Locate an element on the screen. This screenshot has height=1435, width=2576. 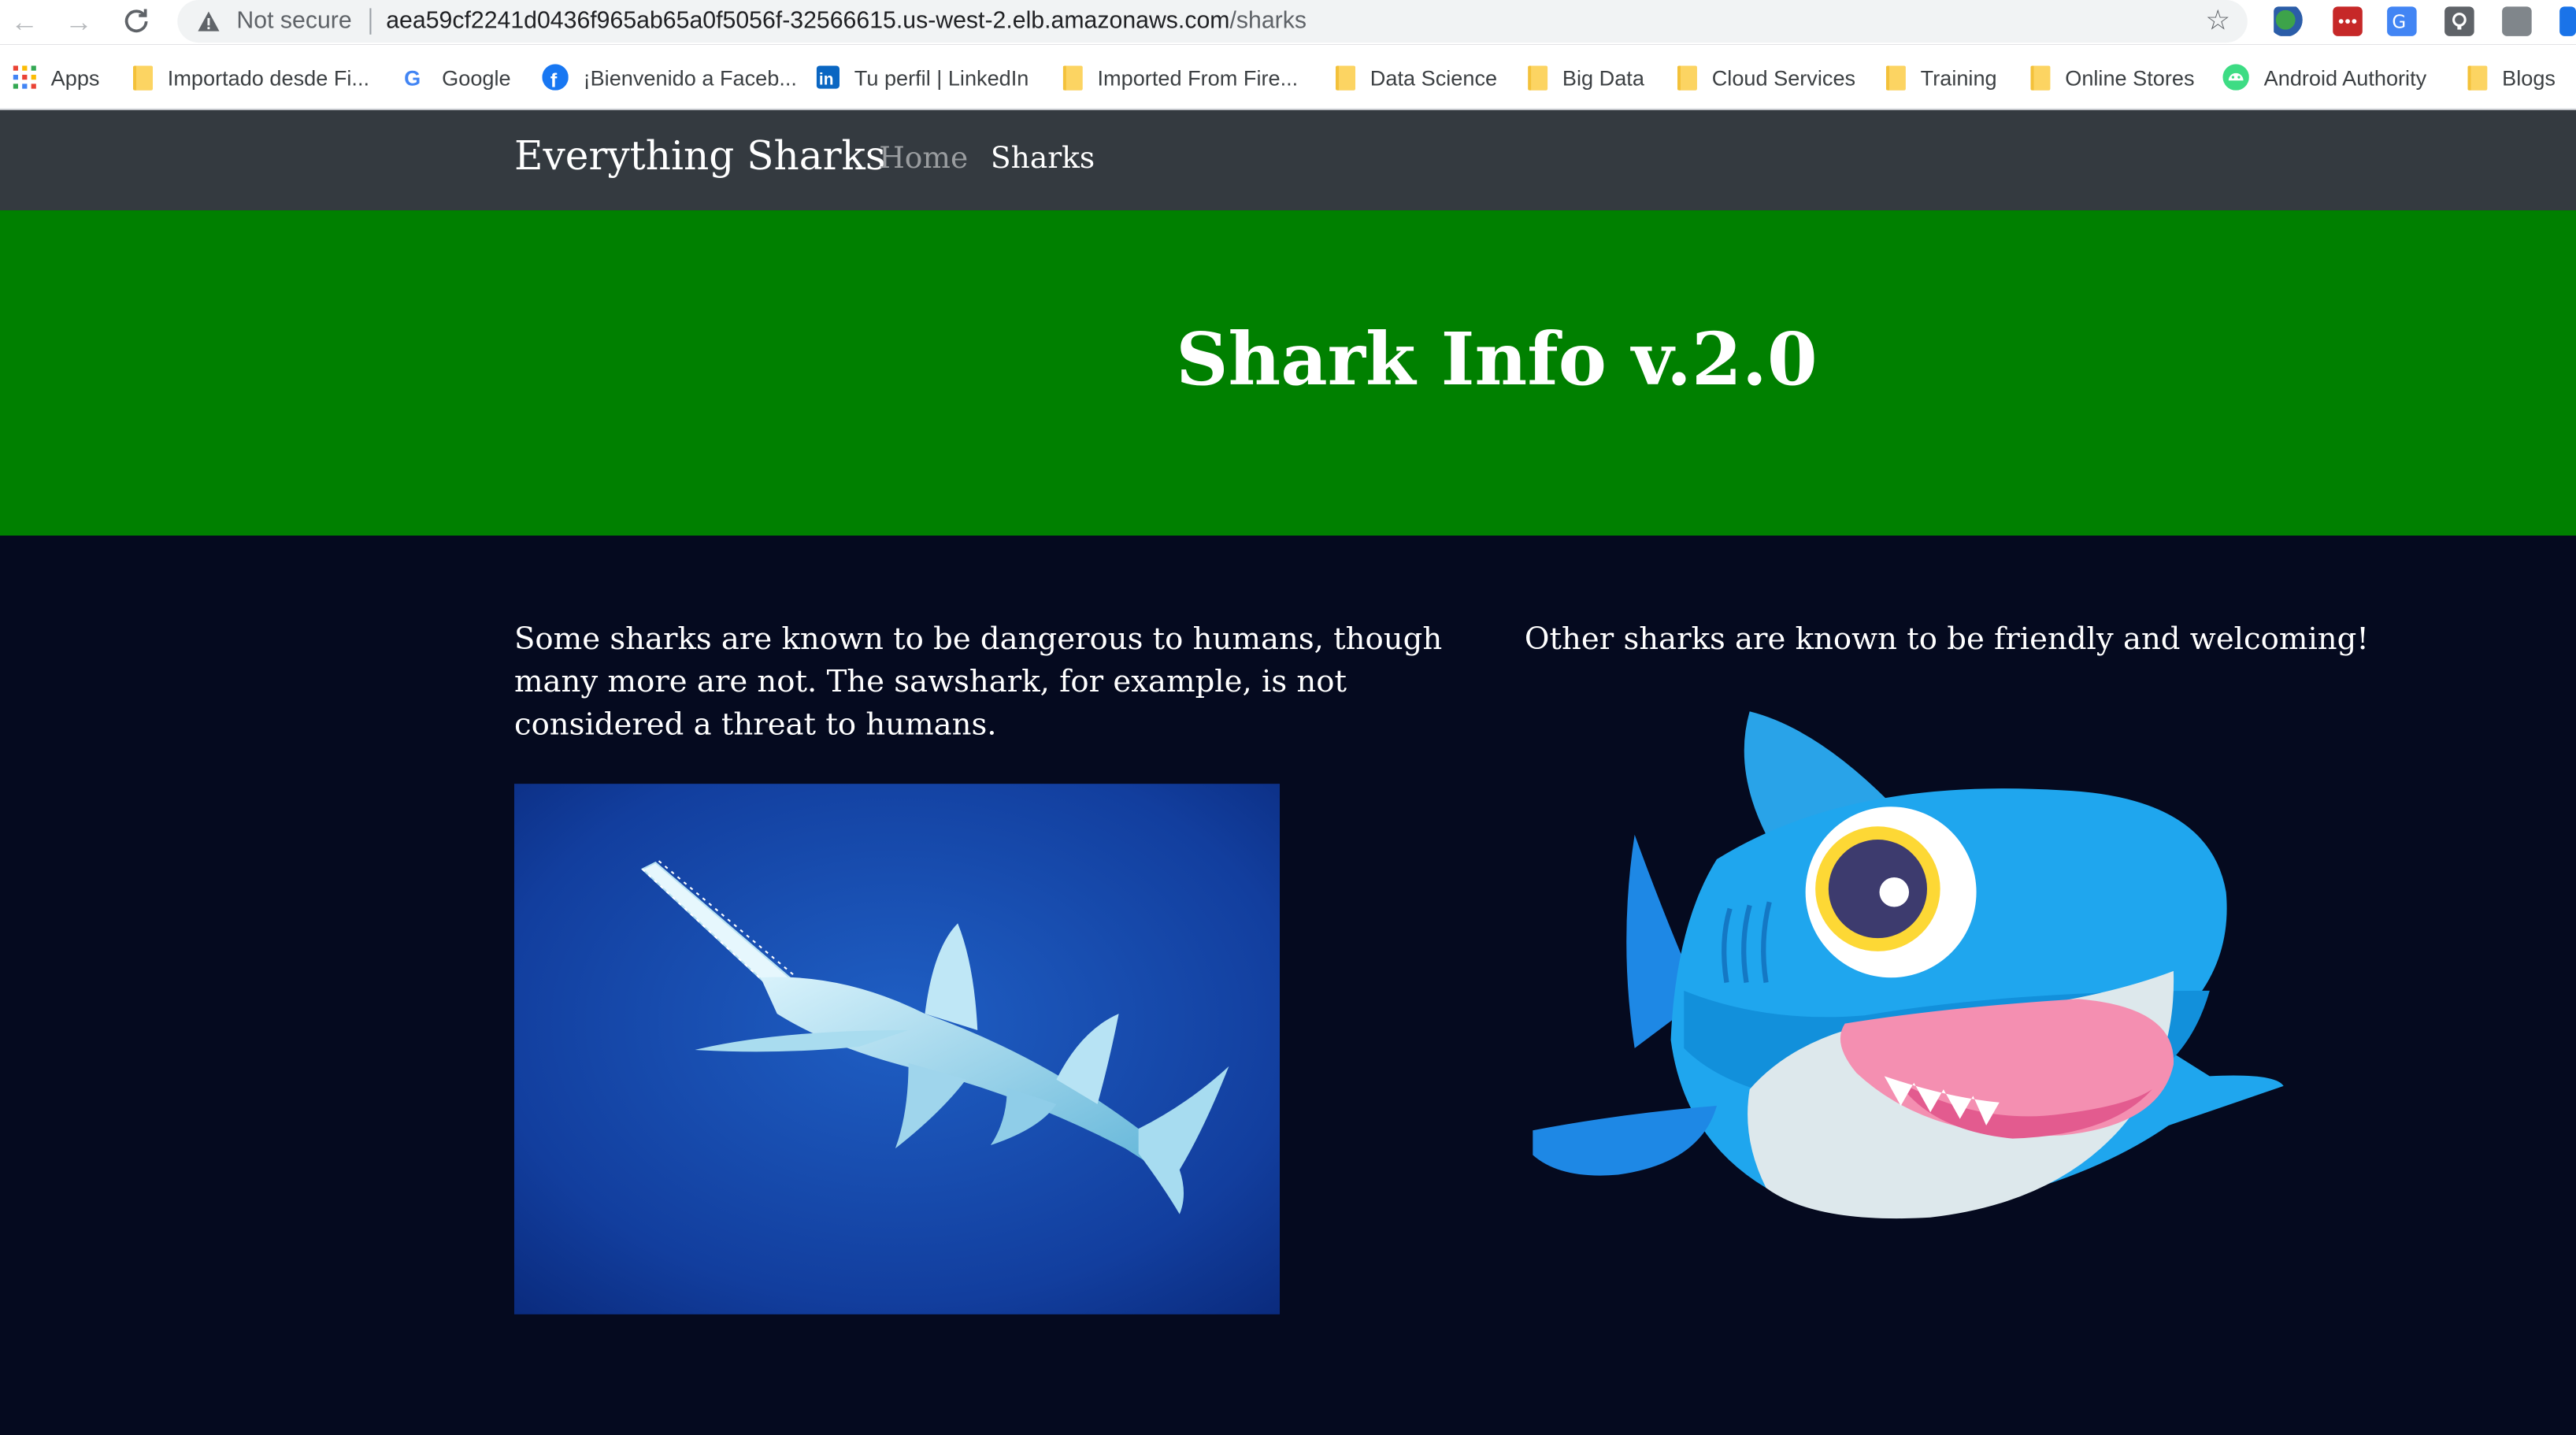
extension-partial-icon is located at coordinates (2567, 21).